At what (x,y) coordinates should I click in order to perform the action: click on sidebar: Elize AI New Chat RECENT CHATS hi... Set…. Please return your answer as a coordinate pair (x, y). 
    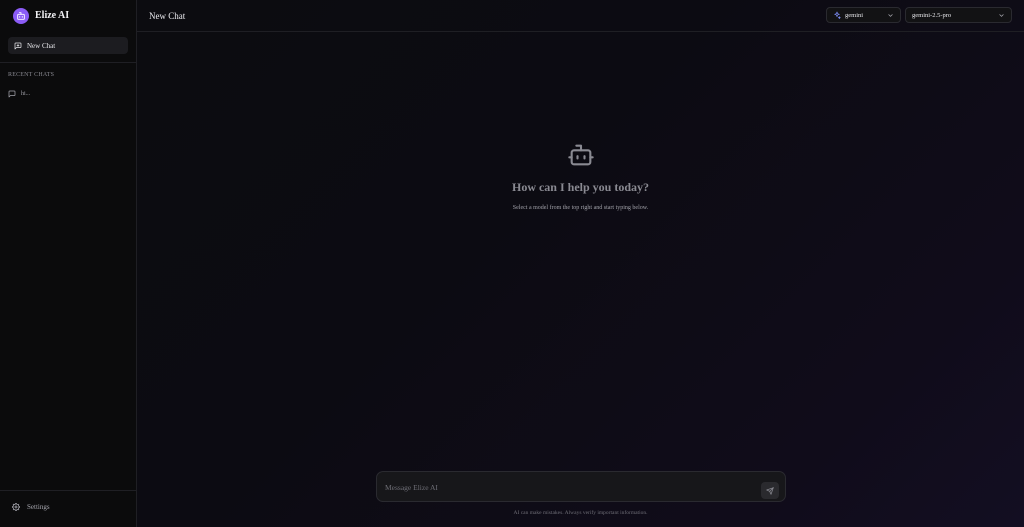
    Looking at the image, I should click on (68, 263).